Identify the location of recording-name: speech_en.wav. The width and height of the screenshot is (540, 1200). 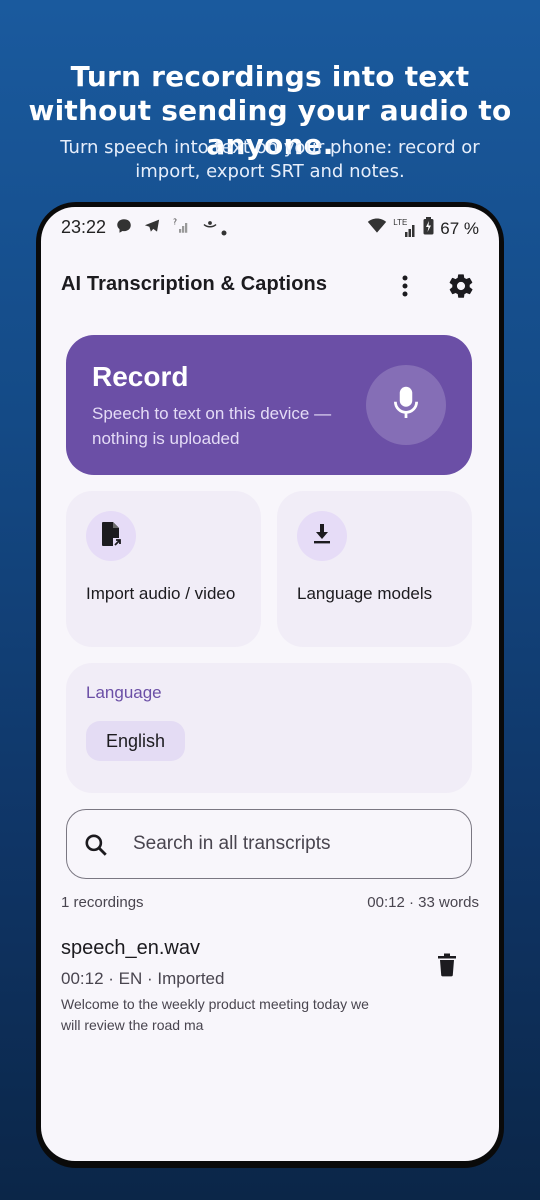
(130, 948).